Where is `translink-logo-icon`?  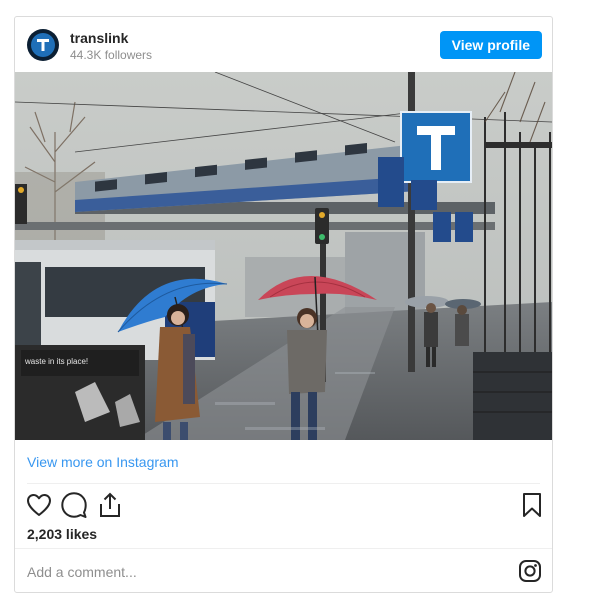 translink-logo-icon is located at coordinates (43, 45).